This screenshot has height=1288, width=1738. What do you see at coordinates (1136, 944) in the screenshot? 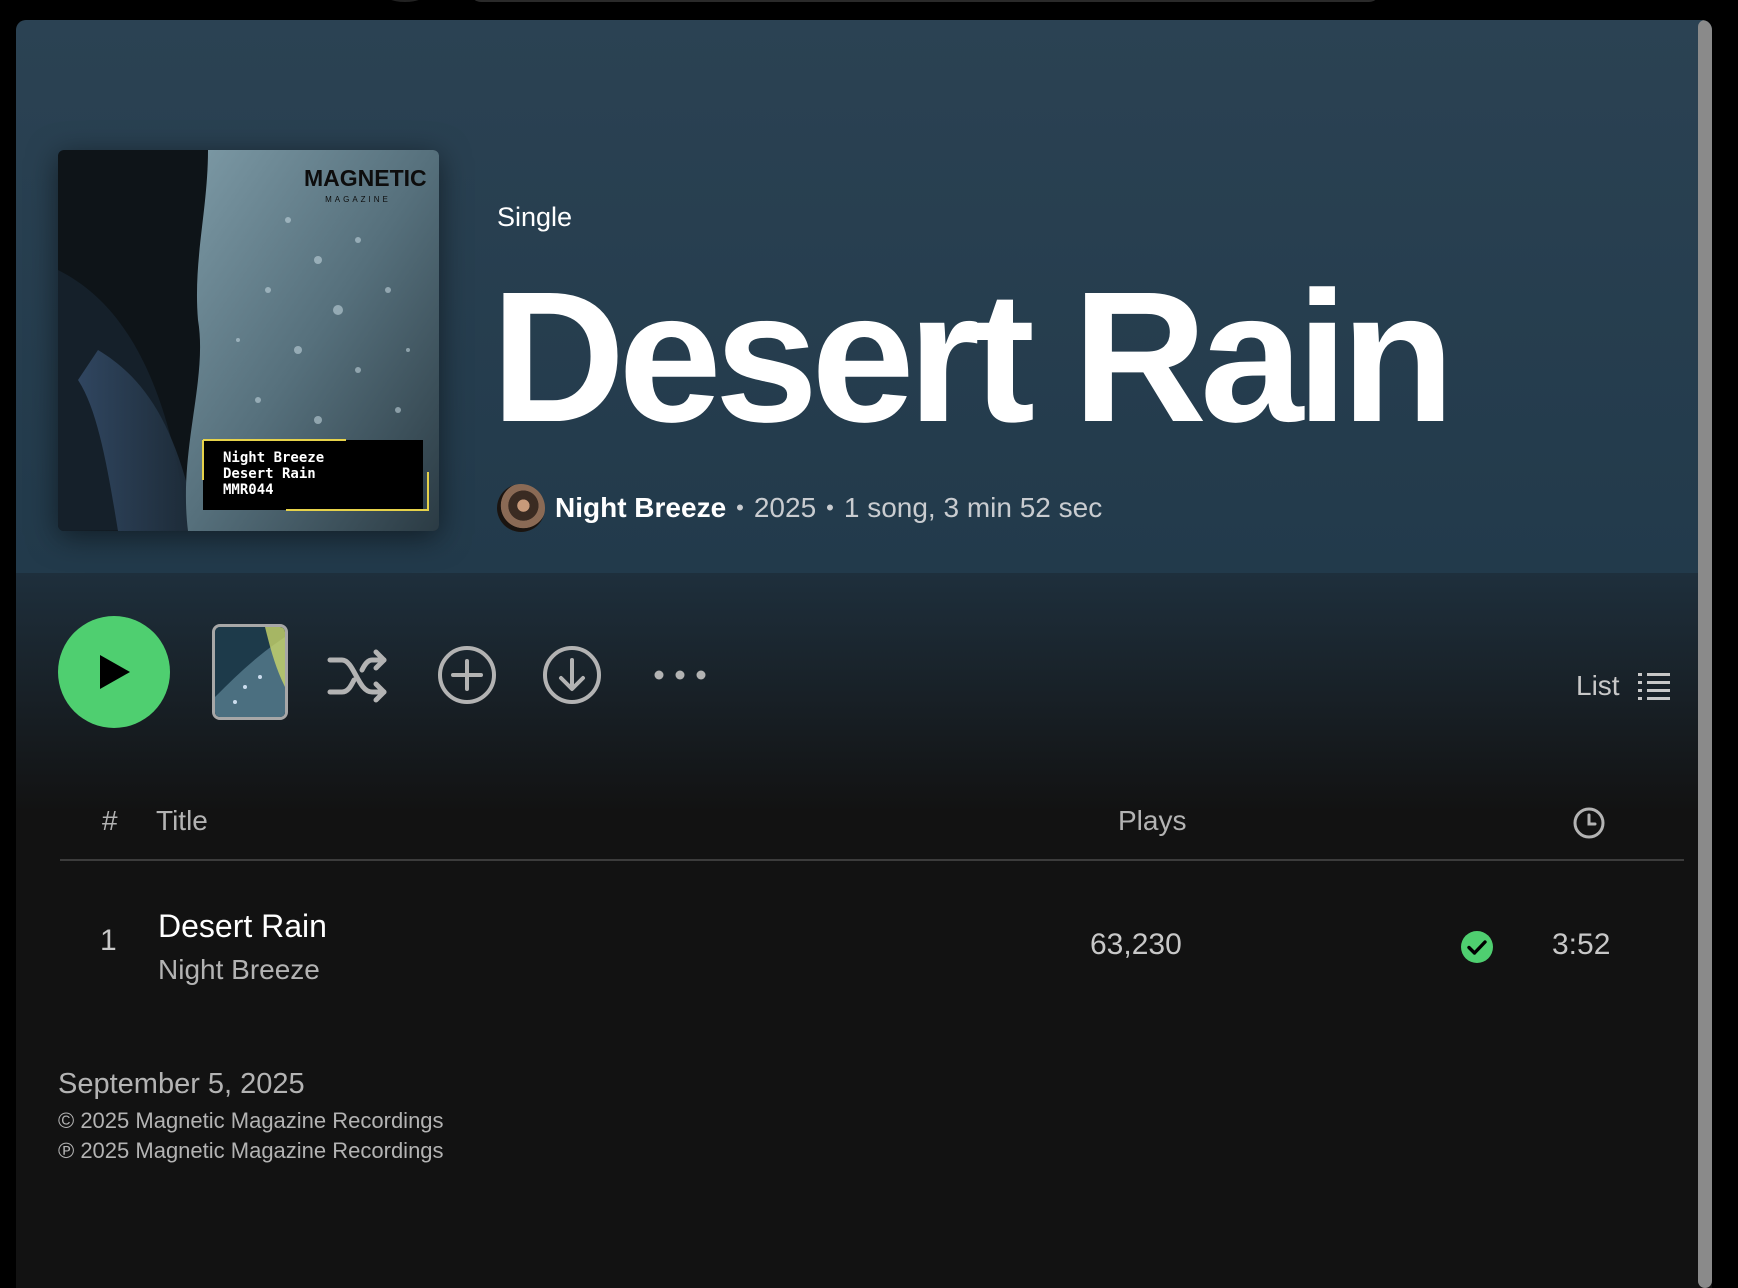
I see `track-plays: 63,230` at bounding box center [1136, 944].